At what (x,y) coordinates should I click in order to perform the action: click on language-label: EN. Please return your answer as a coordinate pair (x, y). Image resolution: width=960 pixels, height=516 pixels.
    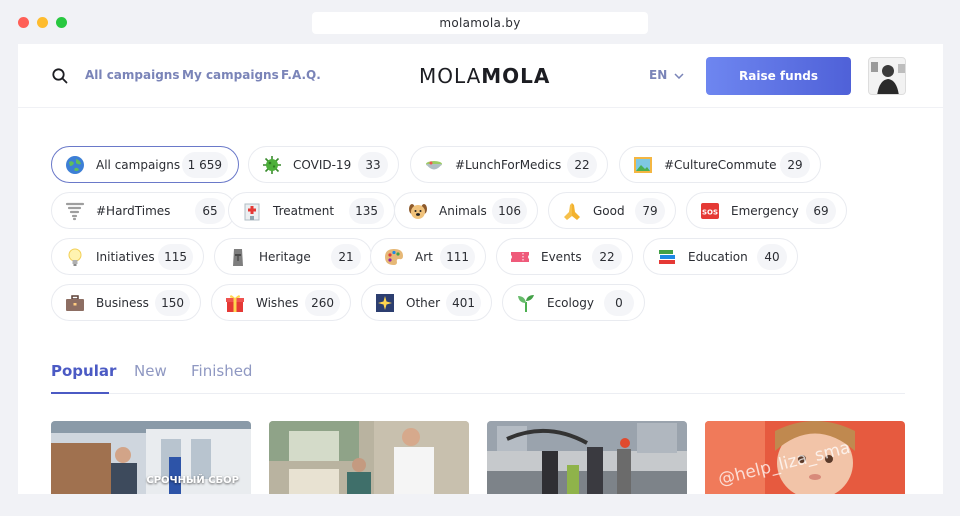
    Looking at the image, I should click on (658, 75).